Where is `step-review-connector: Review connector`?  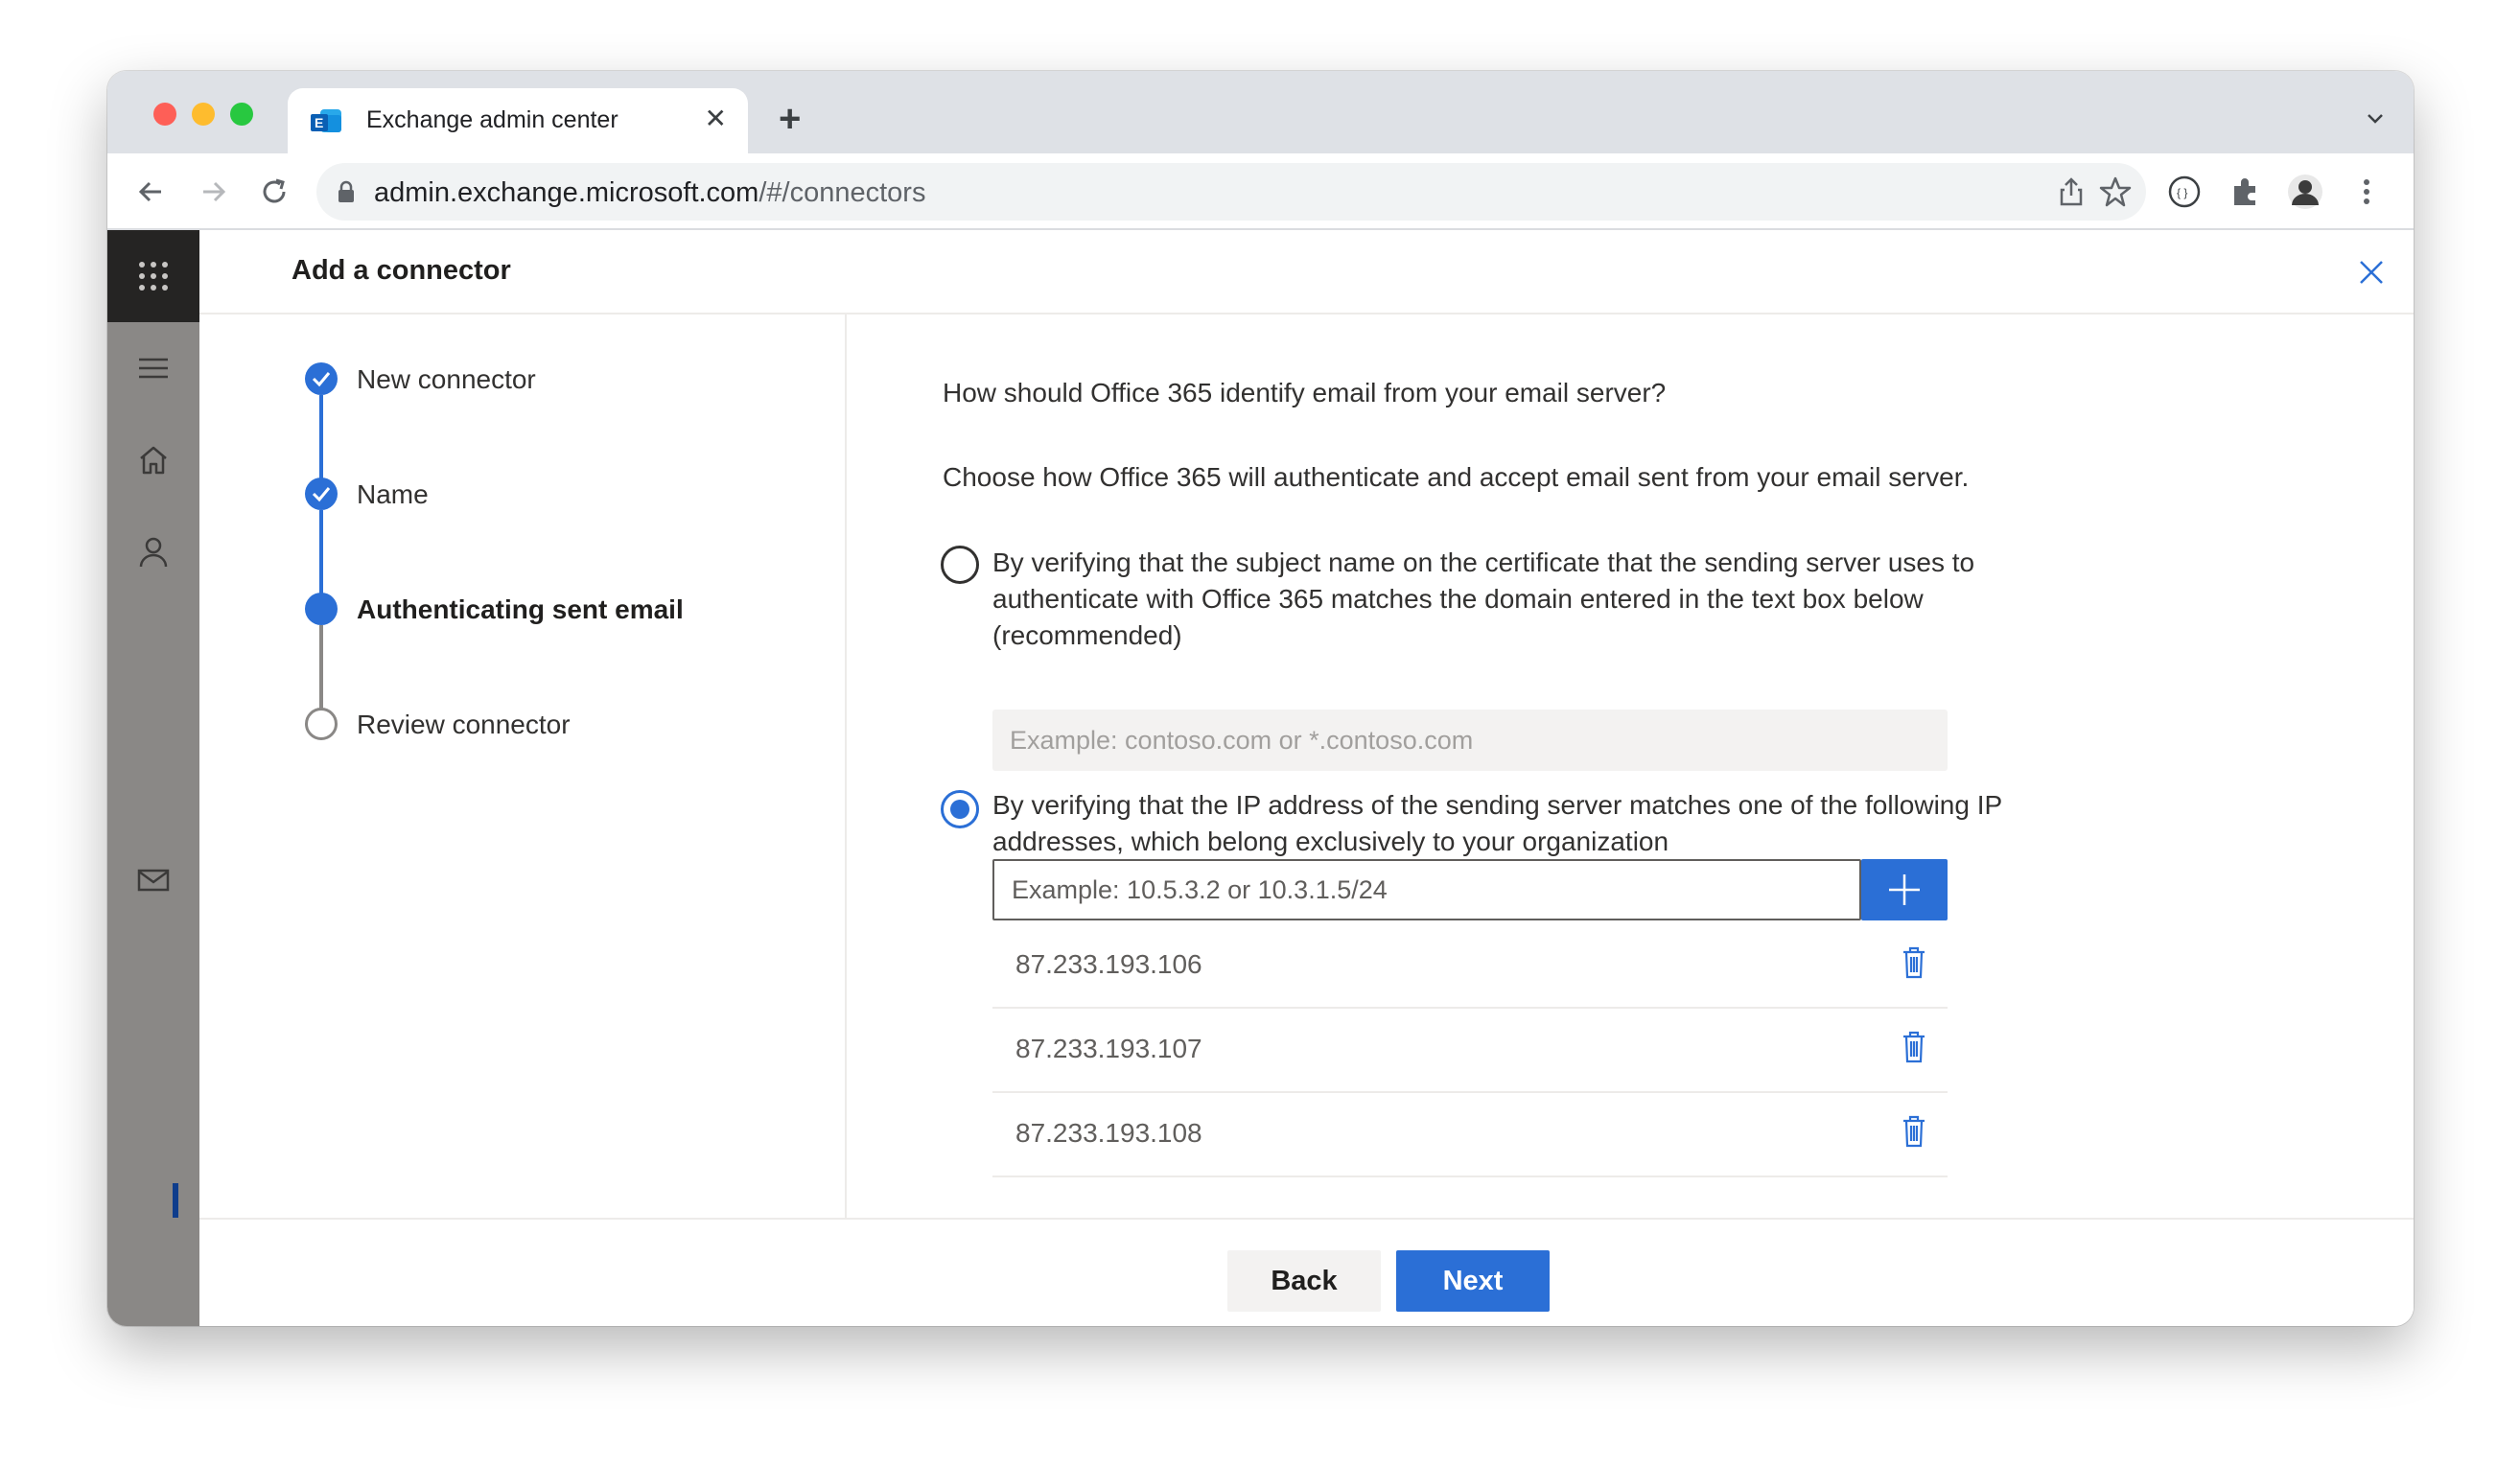 step-review-connector: Review connector is located at coordinates (464, 724).